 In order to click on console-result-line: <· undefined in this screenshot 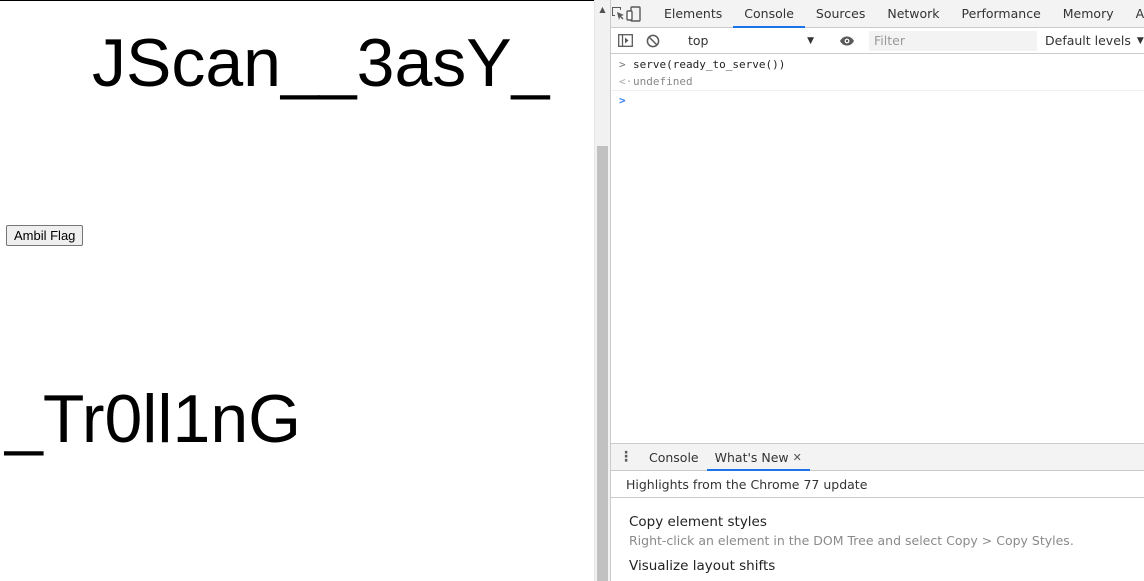, I will do `click(877, 82)`.